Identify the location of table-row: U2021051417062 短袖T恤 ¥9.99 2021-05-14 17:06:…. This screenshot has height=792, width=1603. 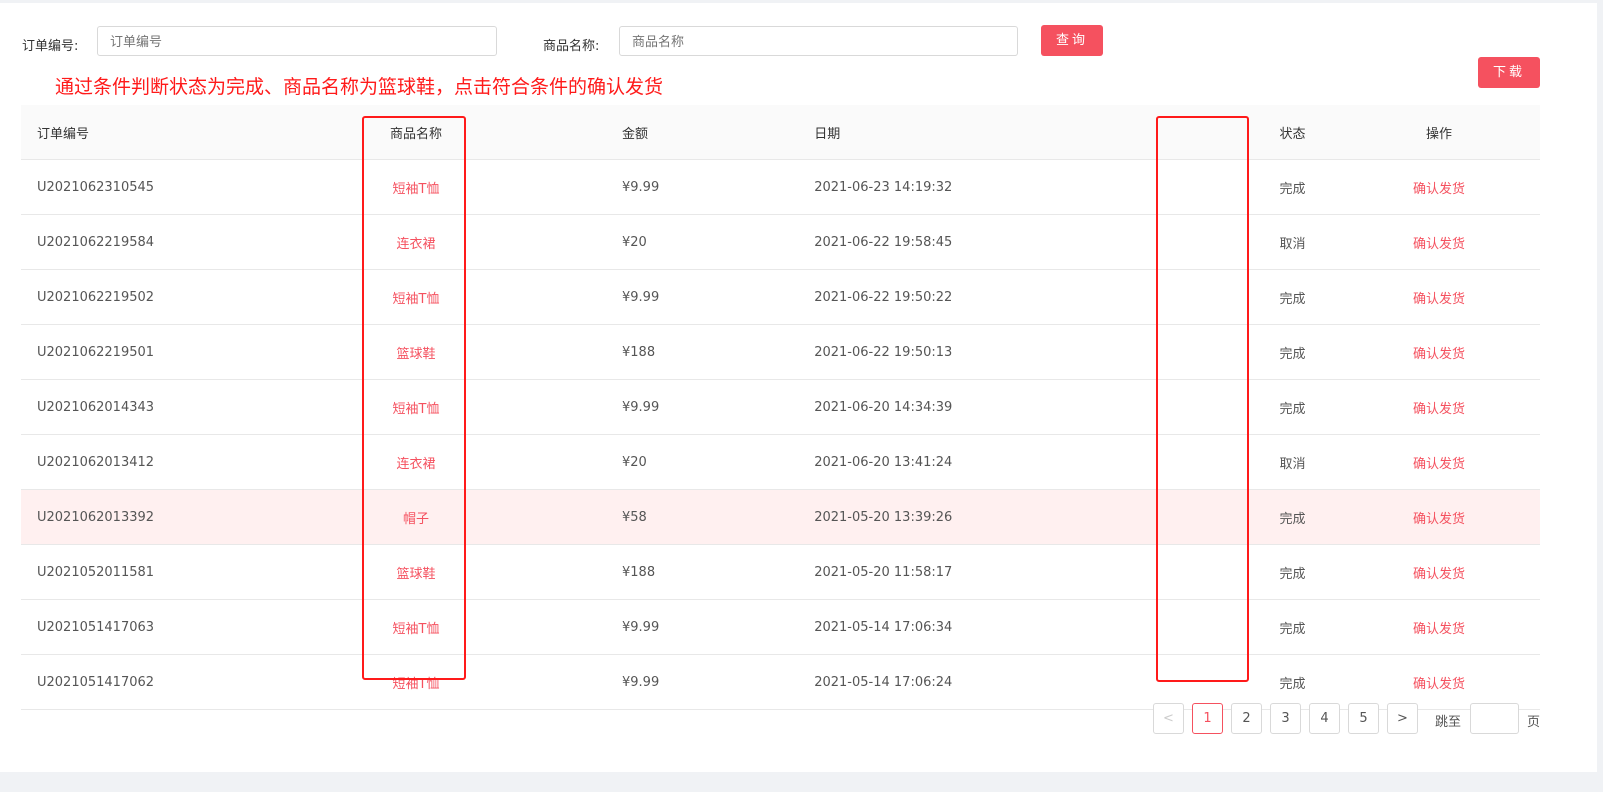
(780, 682).